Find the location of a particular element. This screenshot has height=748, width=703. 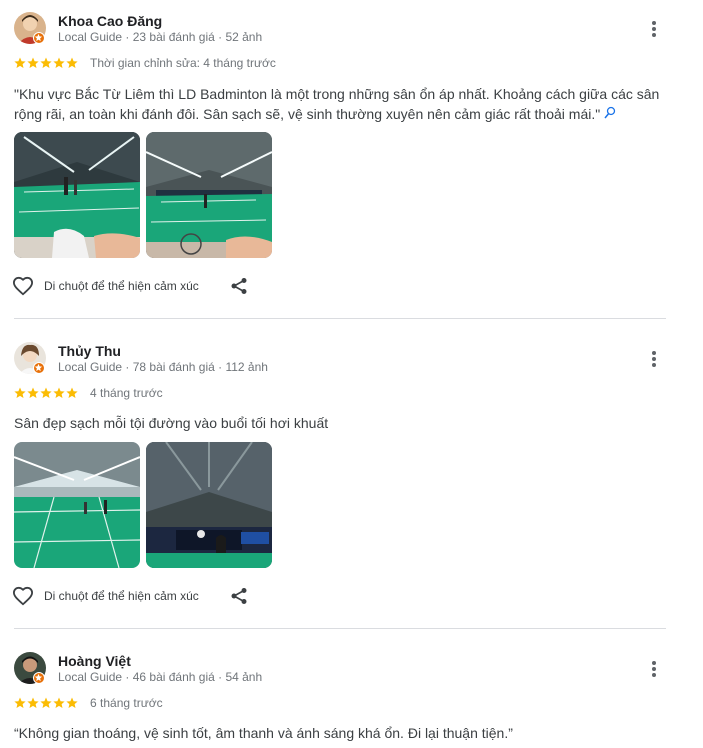

reviewer-name: Khoa Cao Đăng is located at coordinates (110, 21).